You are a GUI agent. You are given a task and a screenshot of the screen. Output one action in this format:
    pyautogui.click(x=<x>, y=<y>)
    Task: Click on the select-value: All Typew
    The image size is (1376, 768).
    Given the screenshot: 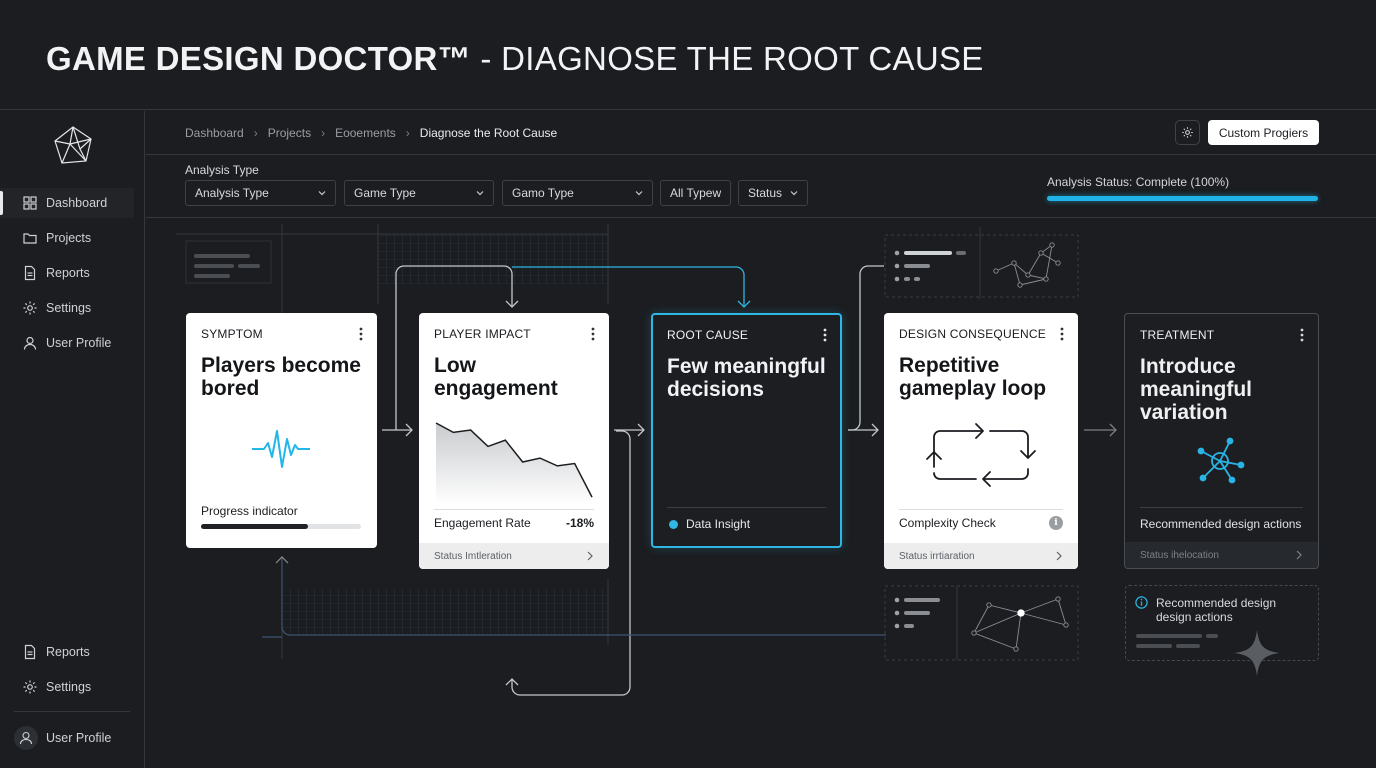 What is the action you would take?
    pyautogui.click(x=696, y=193)
    